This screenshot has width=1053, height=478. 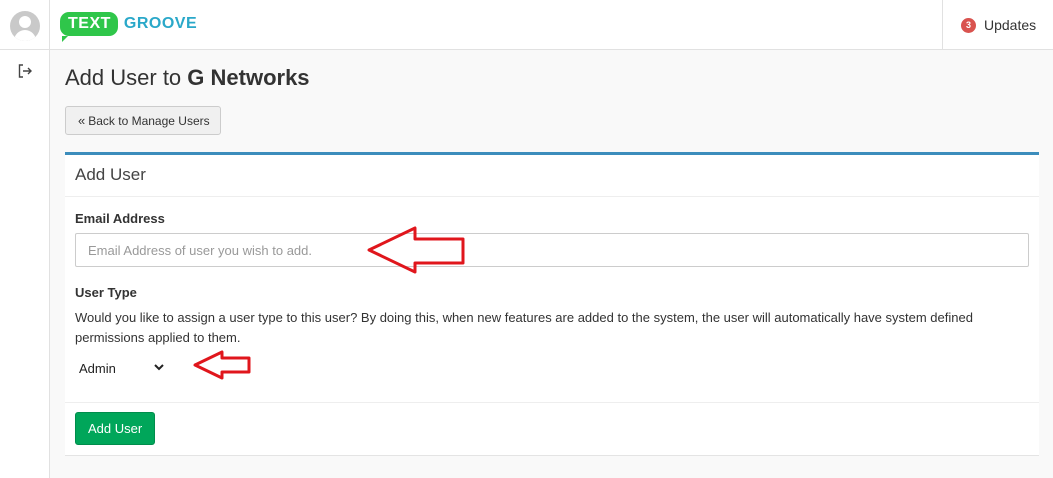 What do you see at coordinates (160, 23) in the screenshot?
I see `logo-groove-part: GROOVE` at bounding box center [160, 23].